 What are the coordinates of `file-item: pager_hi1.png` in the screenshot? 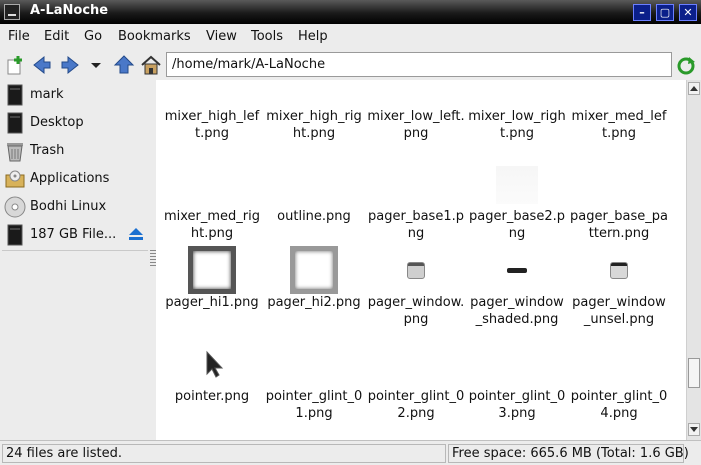 It's located at (212, 278).